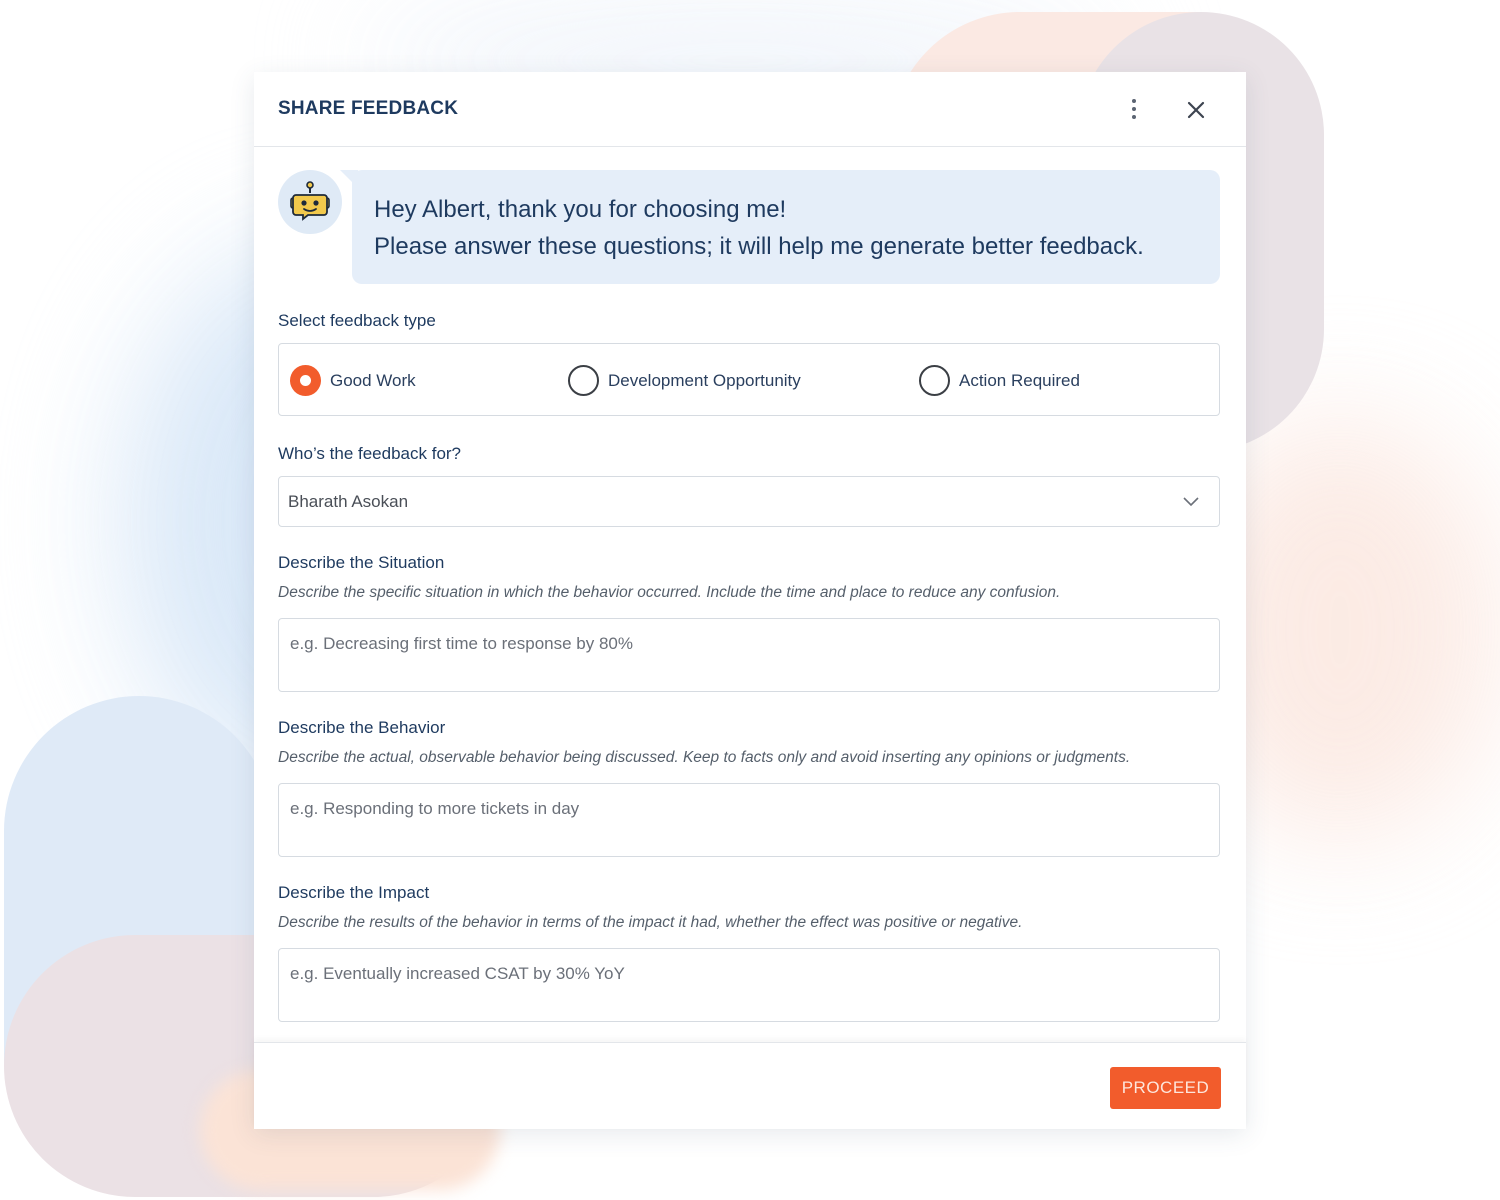 The height and width of the screenshot is (1200, 1500). What do you see at coordinates (749, 820) in the screenshot?
I see `behavior-input` at bounding box center [749, 820].